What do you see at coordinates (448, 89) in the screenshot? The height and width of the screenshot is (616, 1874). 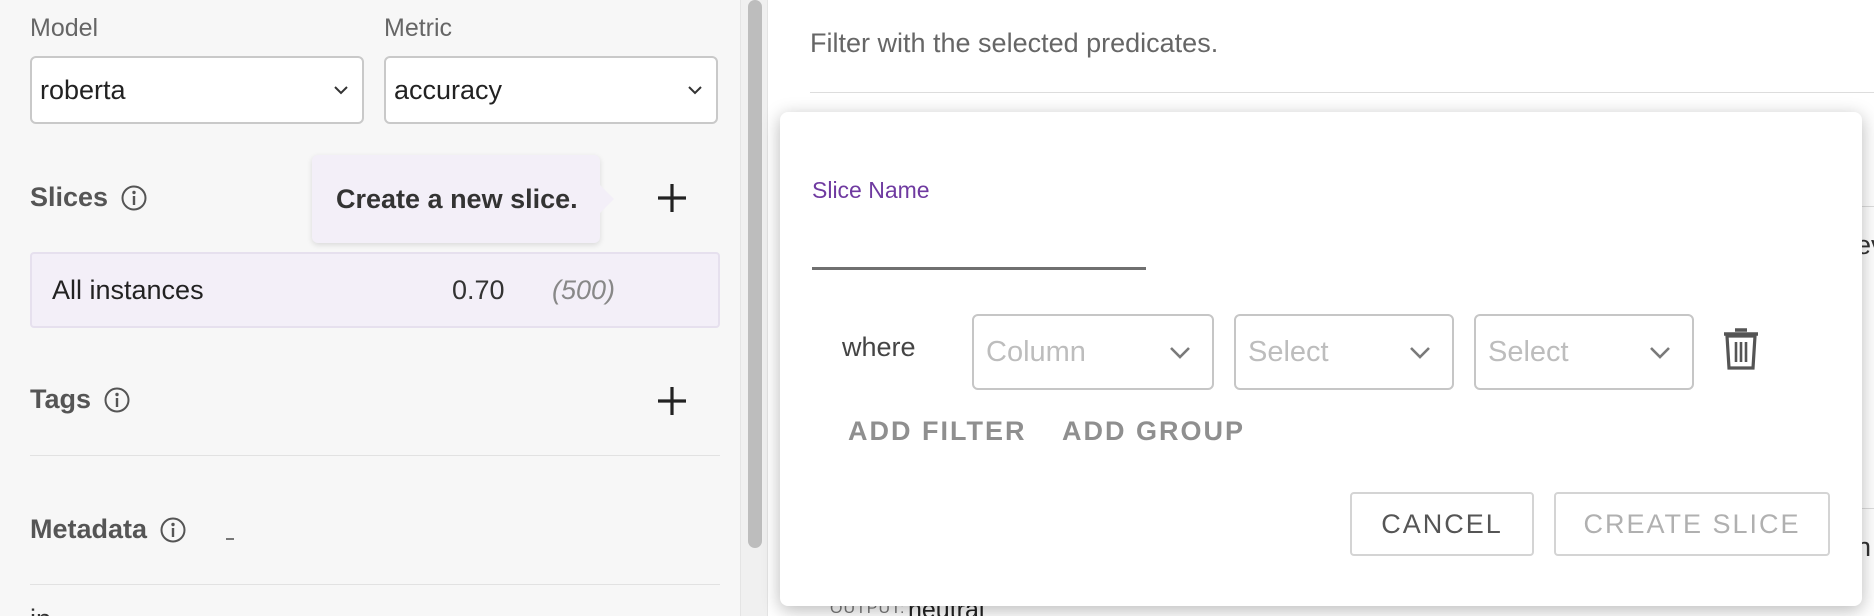 I see `metric-select-value: accuracy` at bounding box center [448, 89].